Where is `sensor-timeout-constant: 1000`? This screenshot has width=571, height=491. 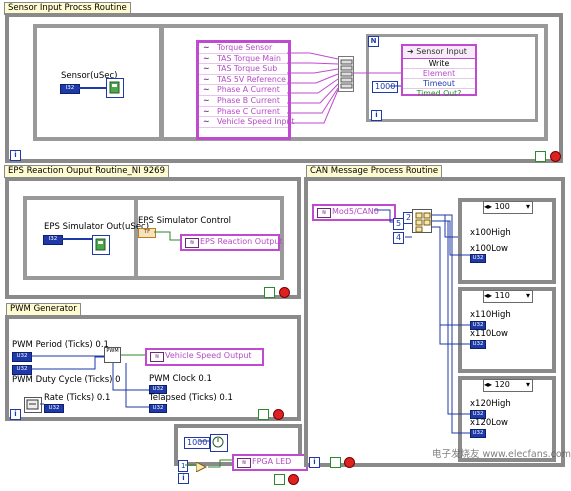
sensor-timeout-constant: 1000 is located at coordinates (385, 87).